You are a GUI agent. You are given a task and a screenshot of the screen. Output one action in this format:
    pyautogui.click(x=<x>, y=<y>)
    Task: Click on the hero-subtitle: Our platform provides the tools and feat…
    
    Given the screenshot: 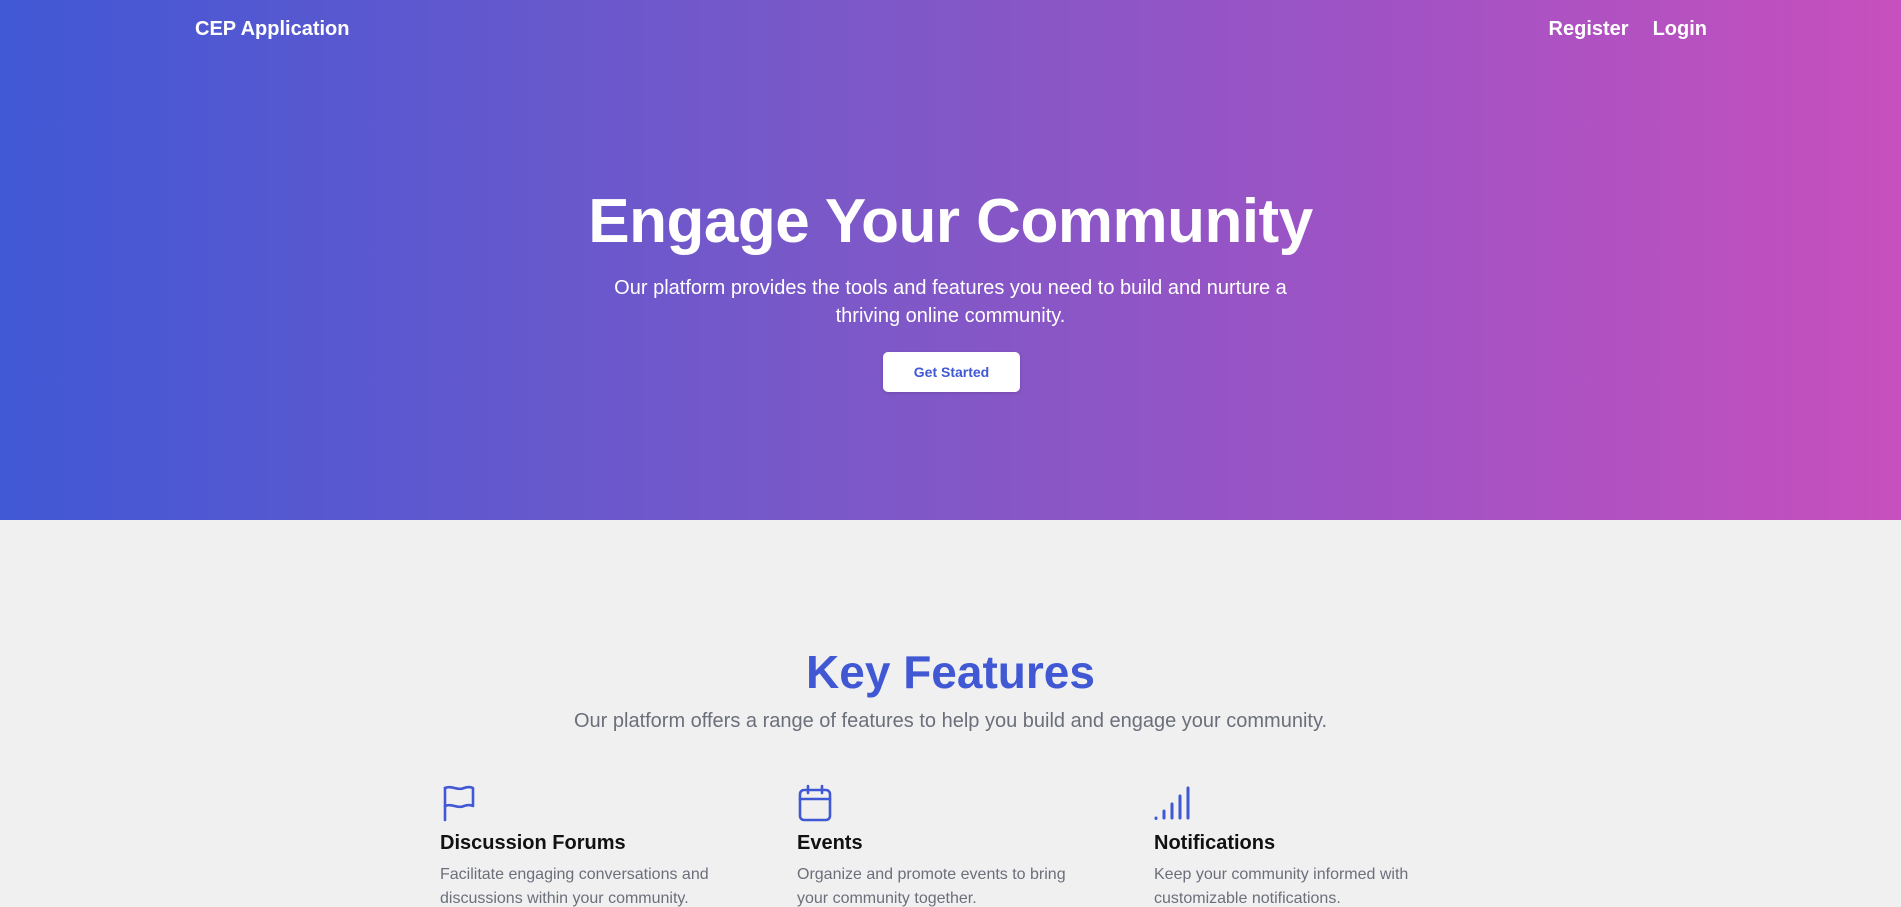 What is the action you would take?
    pyautogui.click(x=950, y=302)
    